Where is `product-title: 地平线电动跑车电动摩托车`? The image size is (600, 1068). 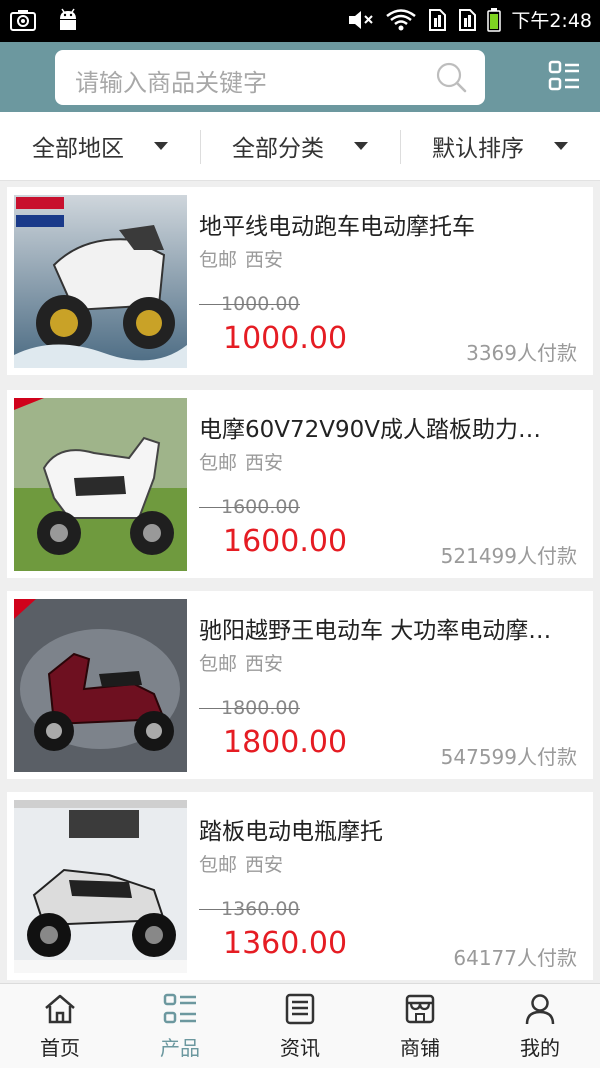
product-title: 地平线电动跑车电动摩托车 is located at coordinates (389, 224).